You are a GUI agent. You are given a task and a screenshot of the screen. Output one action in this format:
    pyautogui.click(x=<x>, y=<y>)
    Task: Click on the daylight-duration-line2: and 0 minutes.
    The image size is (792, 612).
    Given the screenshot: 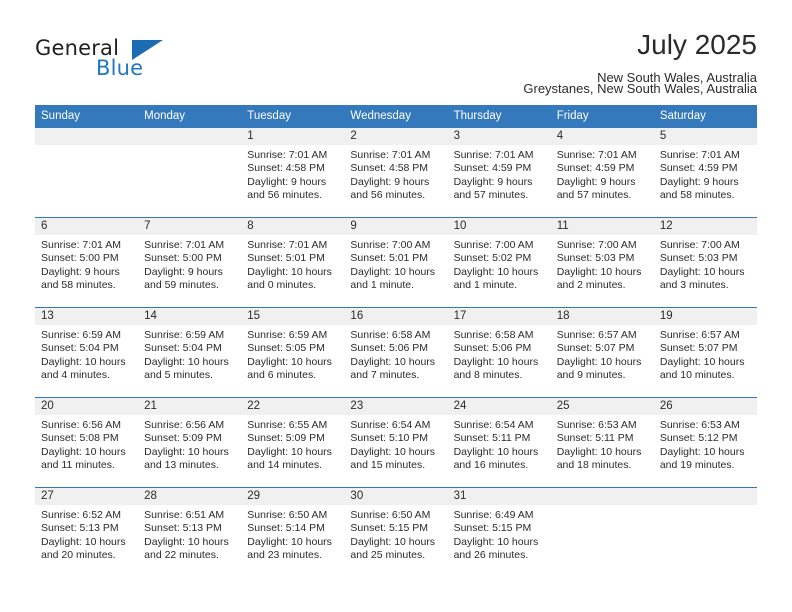 What is the action you would take?
    pyautogui.click(x=282, y=285)
    